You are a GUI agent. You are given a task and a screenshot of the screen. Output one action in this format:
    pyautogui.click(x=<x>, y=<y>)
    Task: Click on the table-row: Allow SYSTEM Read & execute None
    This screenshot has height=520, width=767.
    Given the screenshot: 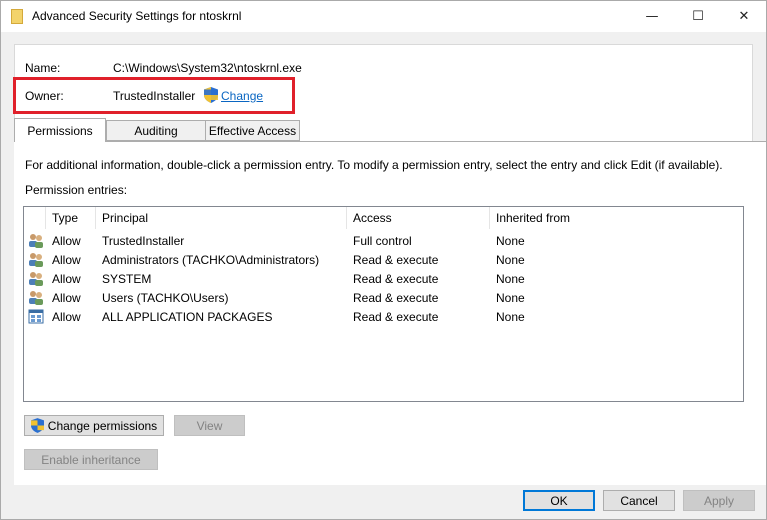 What is the action you would take?
    pyautogui.click(x=383, y=278)
    